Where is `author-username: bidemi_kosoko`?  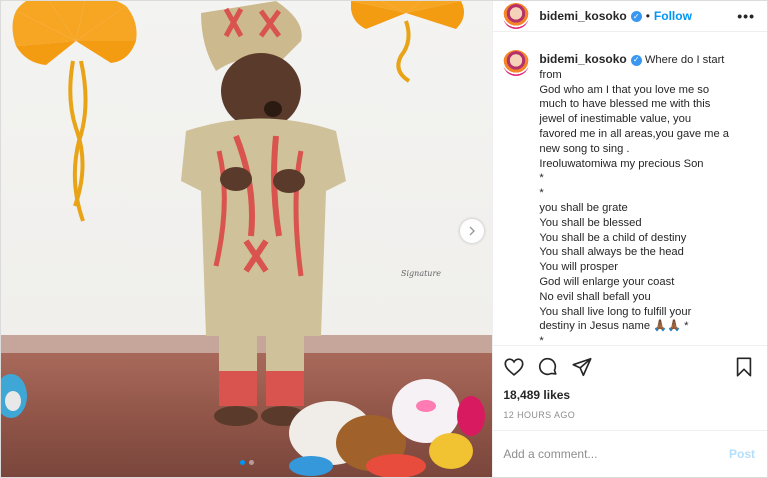
author-username: bidemi_kosoko is located at coordinates (582, 16).